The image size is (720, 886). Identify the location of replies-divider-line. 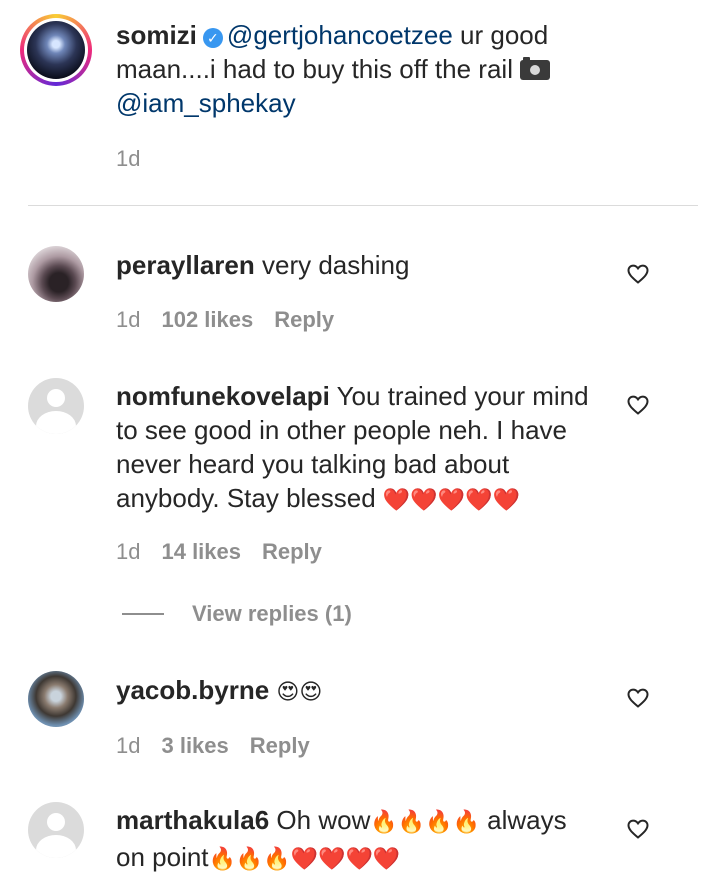
(143, 614).